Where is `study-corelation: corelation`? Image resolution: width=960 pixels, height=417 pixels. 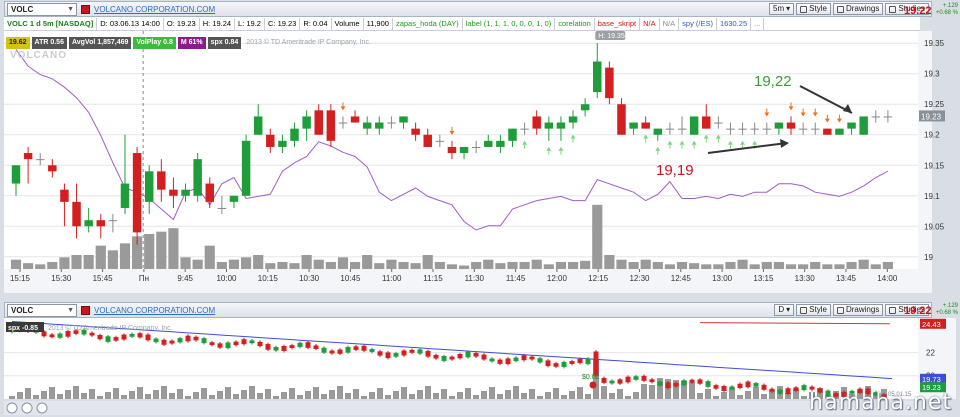 study-corelation: corelation is located at coordinates (575, 23).